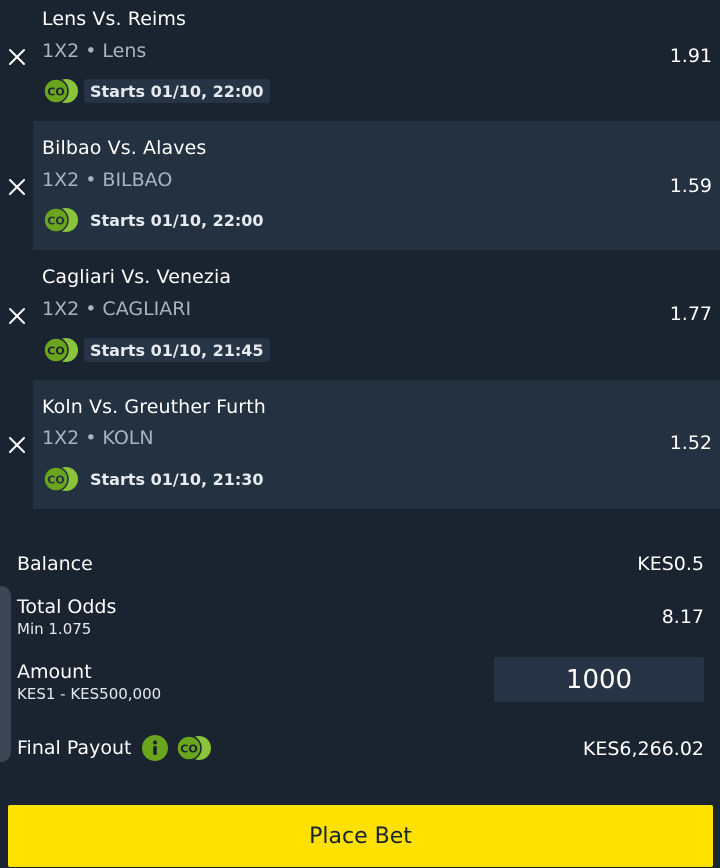 The height and width of the screenshot is (868, 720). I want to click on bet-pick: 1X2 • CAGLIARI, so click(116, 309).